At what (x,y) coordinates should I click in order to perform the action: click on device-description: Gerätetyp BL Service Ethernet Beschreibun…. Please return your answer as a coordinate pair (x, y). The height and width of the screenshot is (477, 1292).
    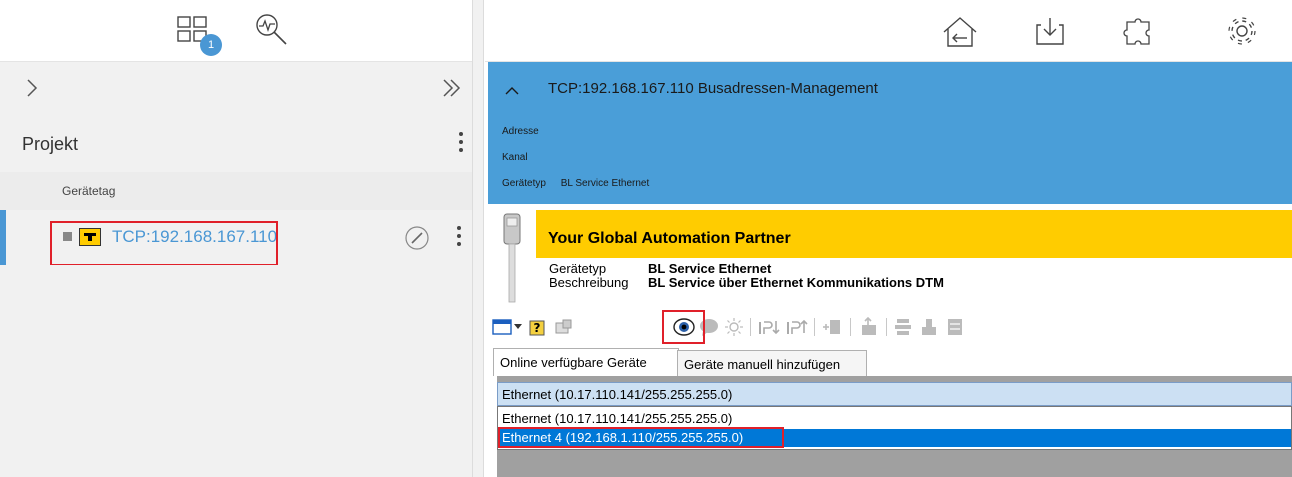
    Looking at the image, I should click on (746, 276).